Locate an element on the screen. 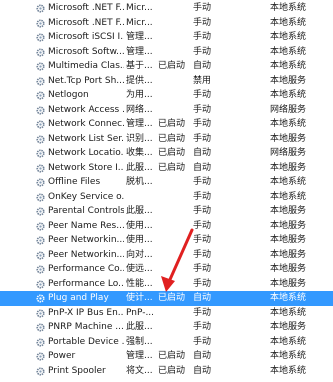 This screenshot has width=333, height=382. service-row: Multimedia Clas... 基于... 已启动 自动 本地系统 is located at coordinates (166, 66).